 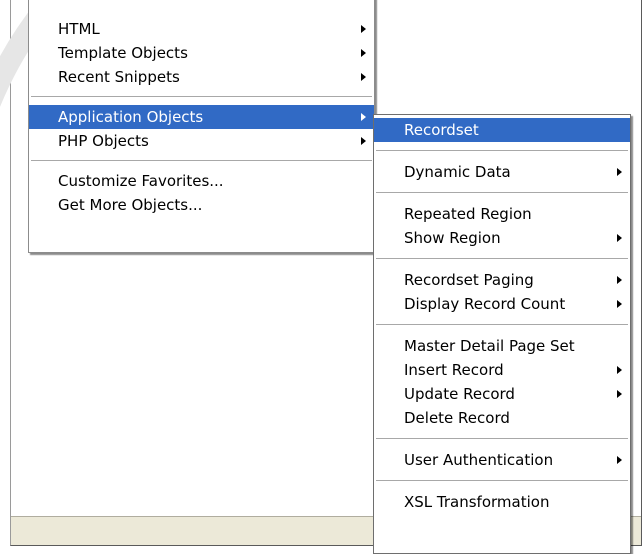 What do you see at coordinates (457, 418) in the screenshot?
I see `menu-item-label: Delete Record` at bounding box center [457, 418].